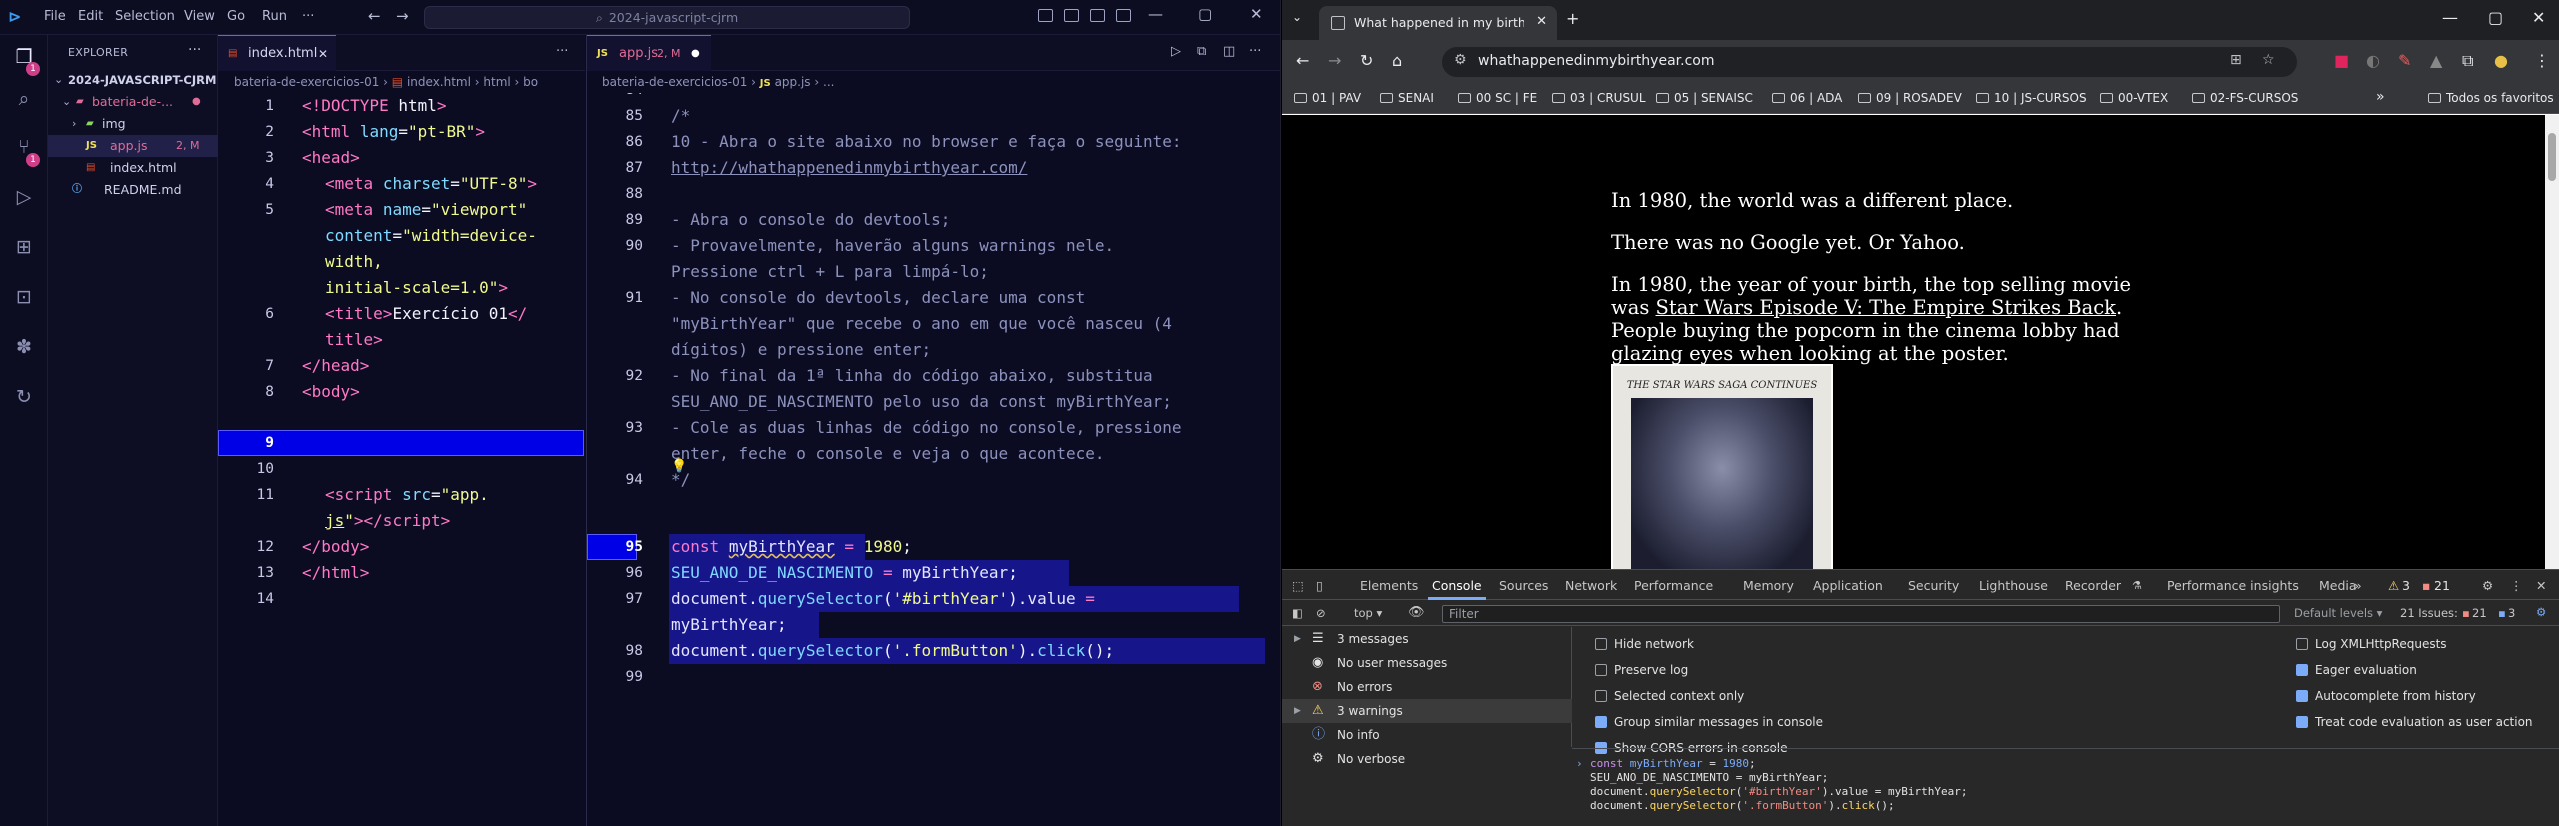 The width and height of the screenshot is (2559, 826). I want to click on bookmark-star-icon: ☆, so click(2268, 60).